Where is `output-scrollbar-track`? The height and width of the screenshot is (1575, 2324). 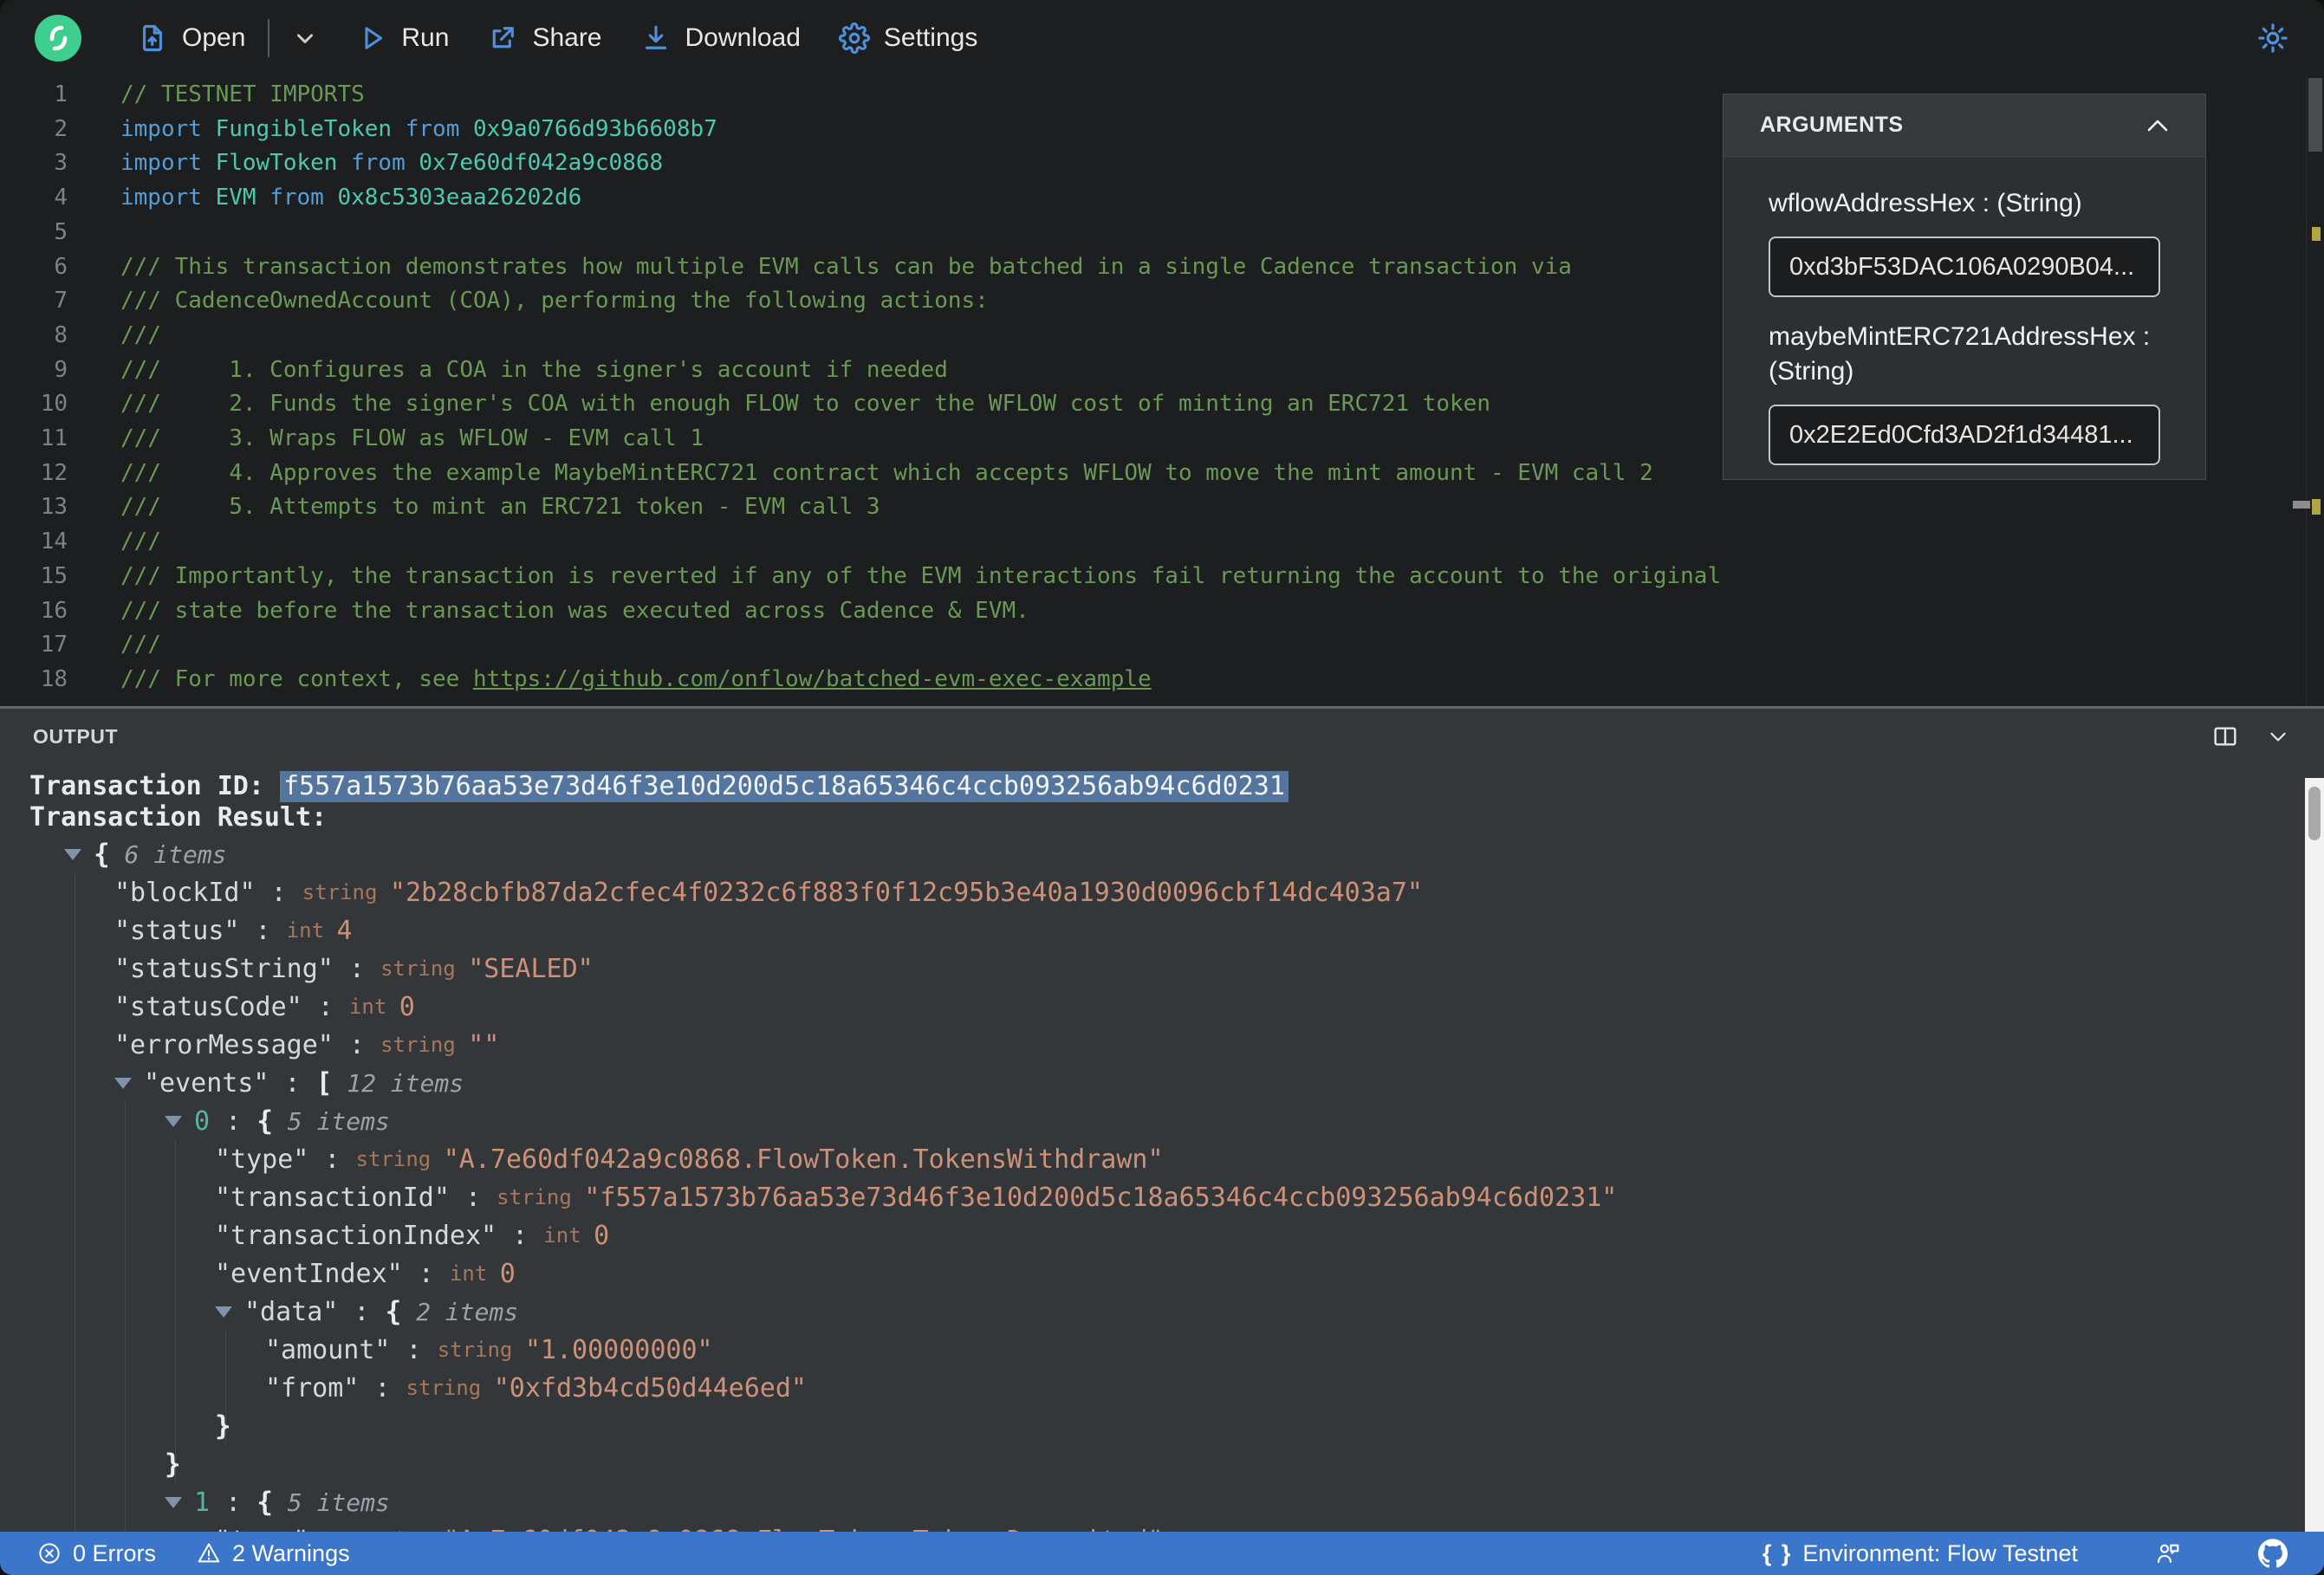
output-scrollbar-track is located at coordinates (2314, 1155).